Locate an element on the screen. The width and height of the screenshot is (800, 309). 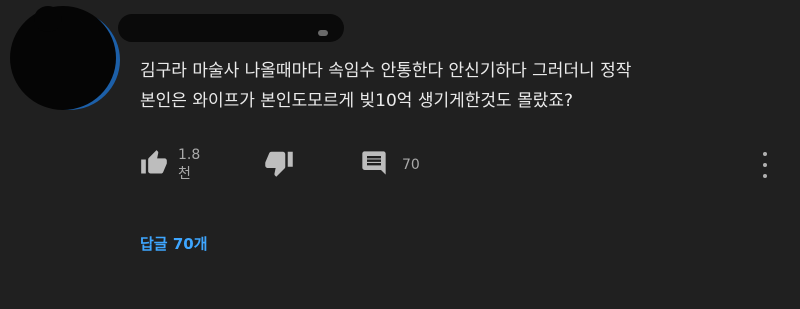
redacted-timestamp is located at coordinates (323, 33).